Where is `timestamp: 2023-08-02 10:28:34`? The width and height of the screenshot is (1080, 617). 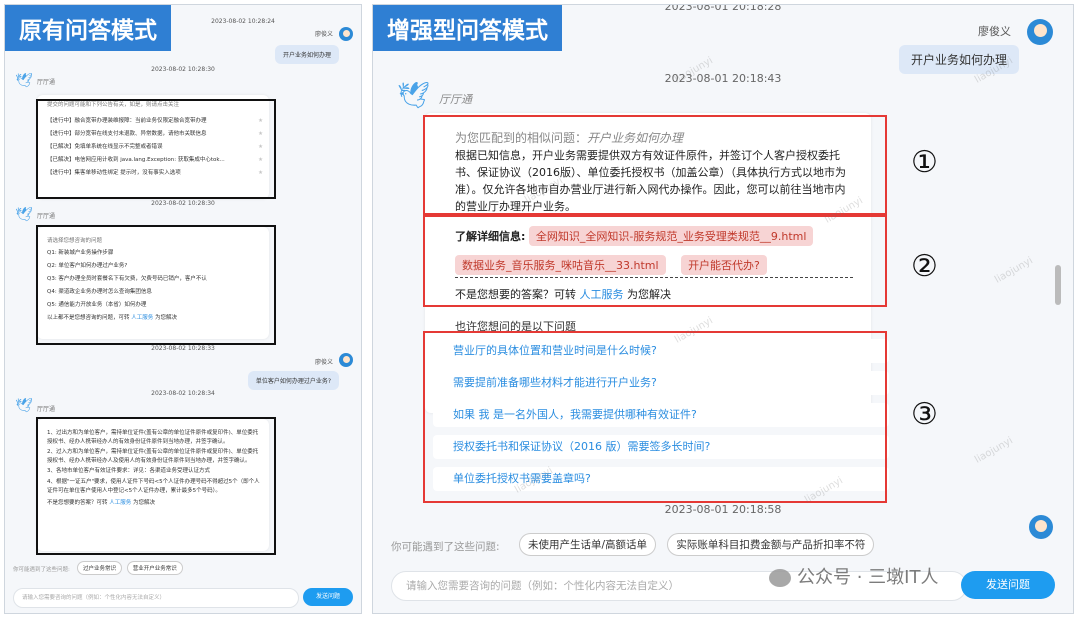
timestamp: 2023-08-02 10:28:34 is located at coordinates (183, 393).